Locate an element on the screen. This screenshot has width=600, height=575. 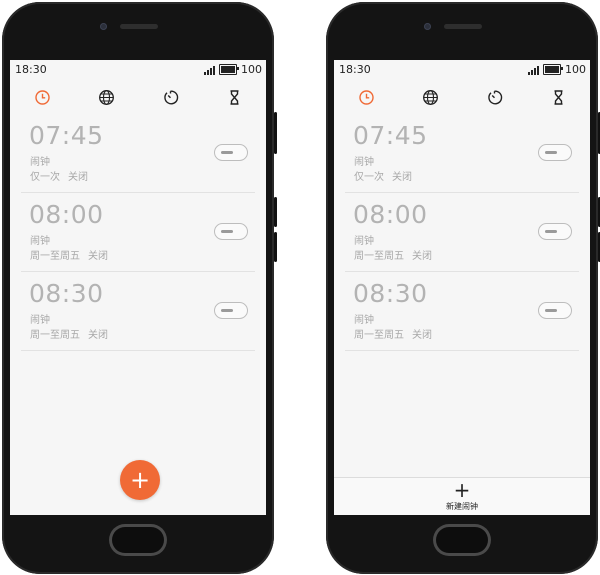
power-button is located at coordinates (275, 133).